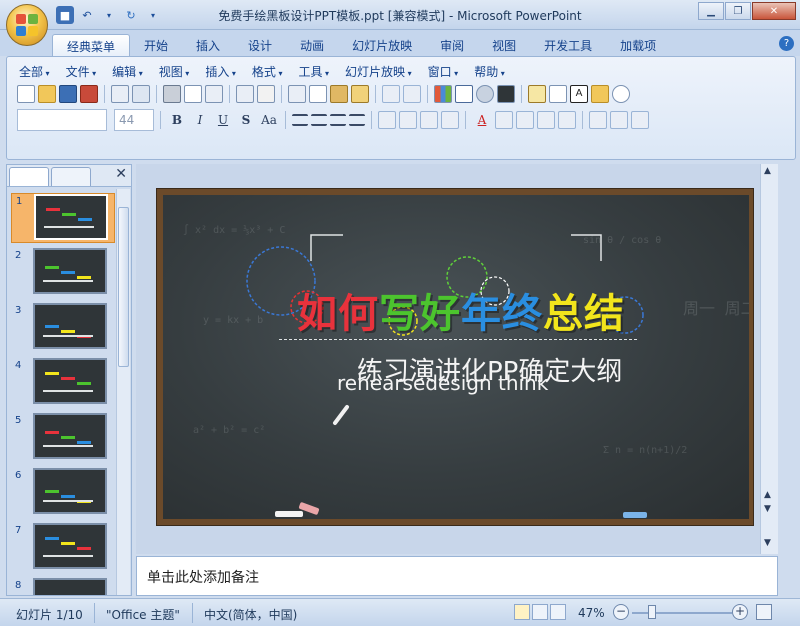  Describe the element at coordinates (447, 71) in the screenshot. I see `menu-item-8: 窗口` at that location.